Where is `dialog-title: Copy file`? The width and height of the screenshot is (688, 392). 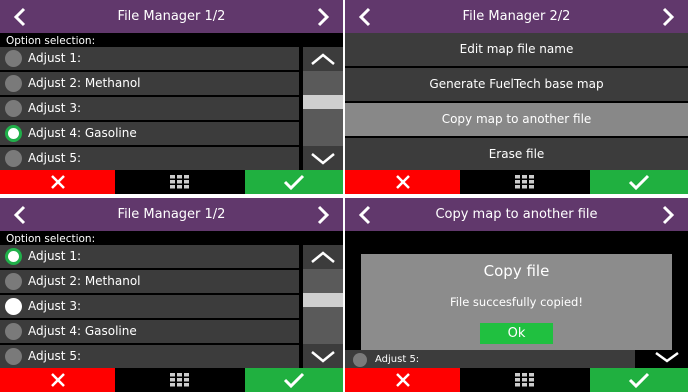
dialog-title: Copy file is located at coordinates (516, 271).